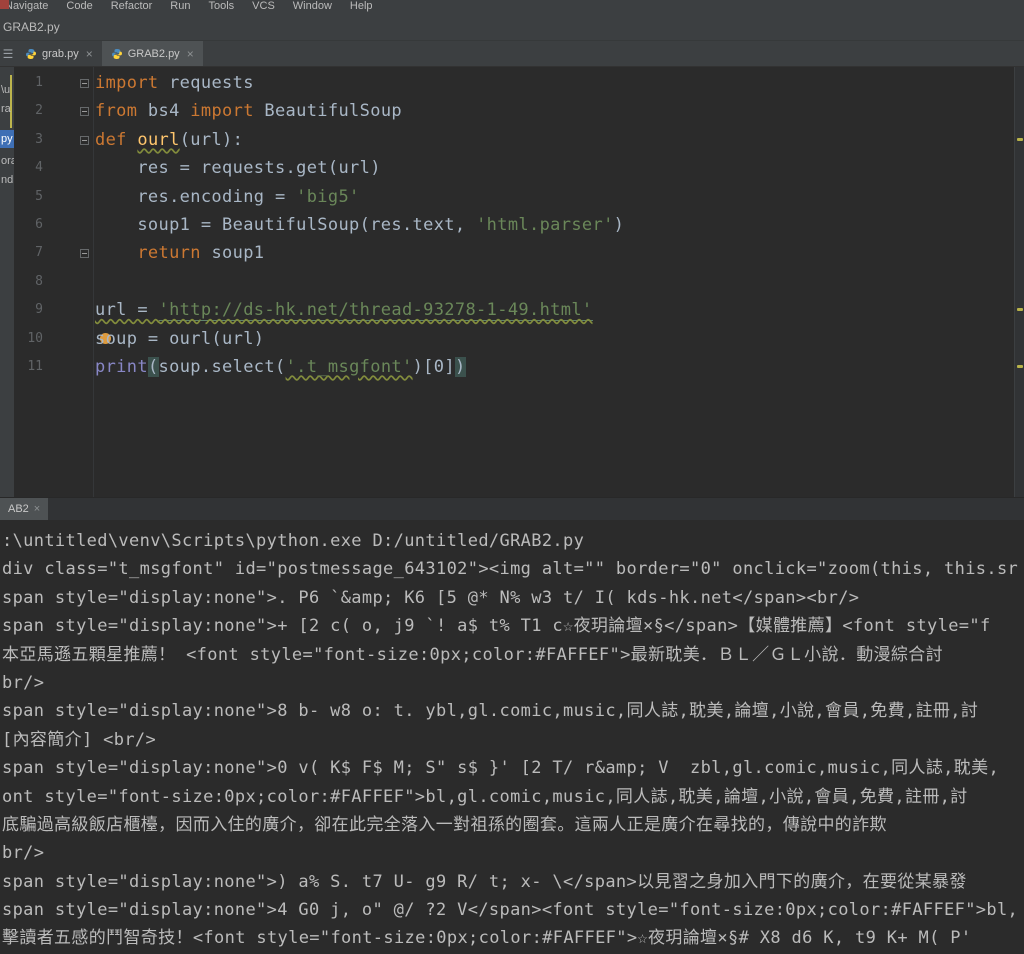 This screenshot has width=1024, height=954. Describe the element at coordinates (85, 225) in the screenshot. I see `fold-column` at that location.